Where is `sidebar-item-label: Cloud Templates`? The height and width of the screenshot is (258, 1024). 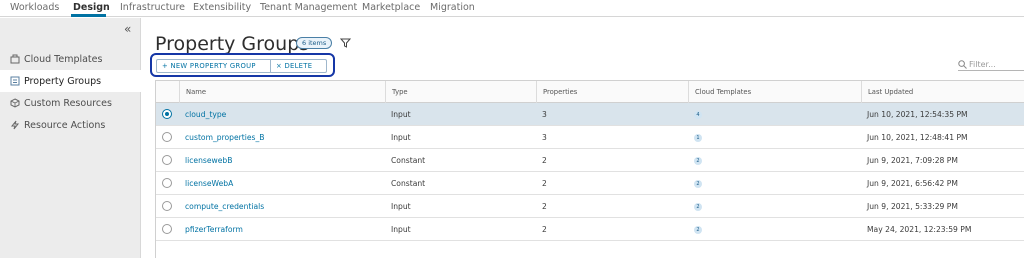 sidebar-item-label: Cloud Templates is located at coordinates (63, 59).